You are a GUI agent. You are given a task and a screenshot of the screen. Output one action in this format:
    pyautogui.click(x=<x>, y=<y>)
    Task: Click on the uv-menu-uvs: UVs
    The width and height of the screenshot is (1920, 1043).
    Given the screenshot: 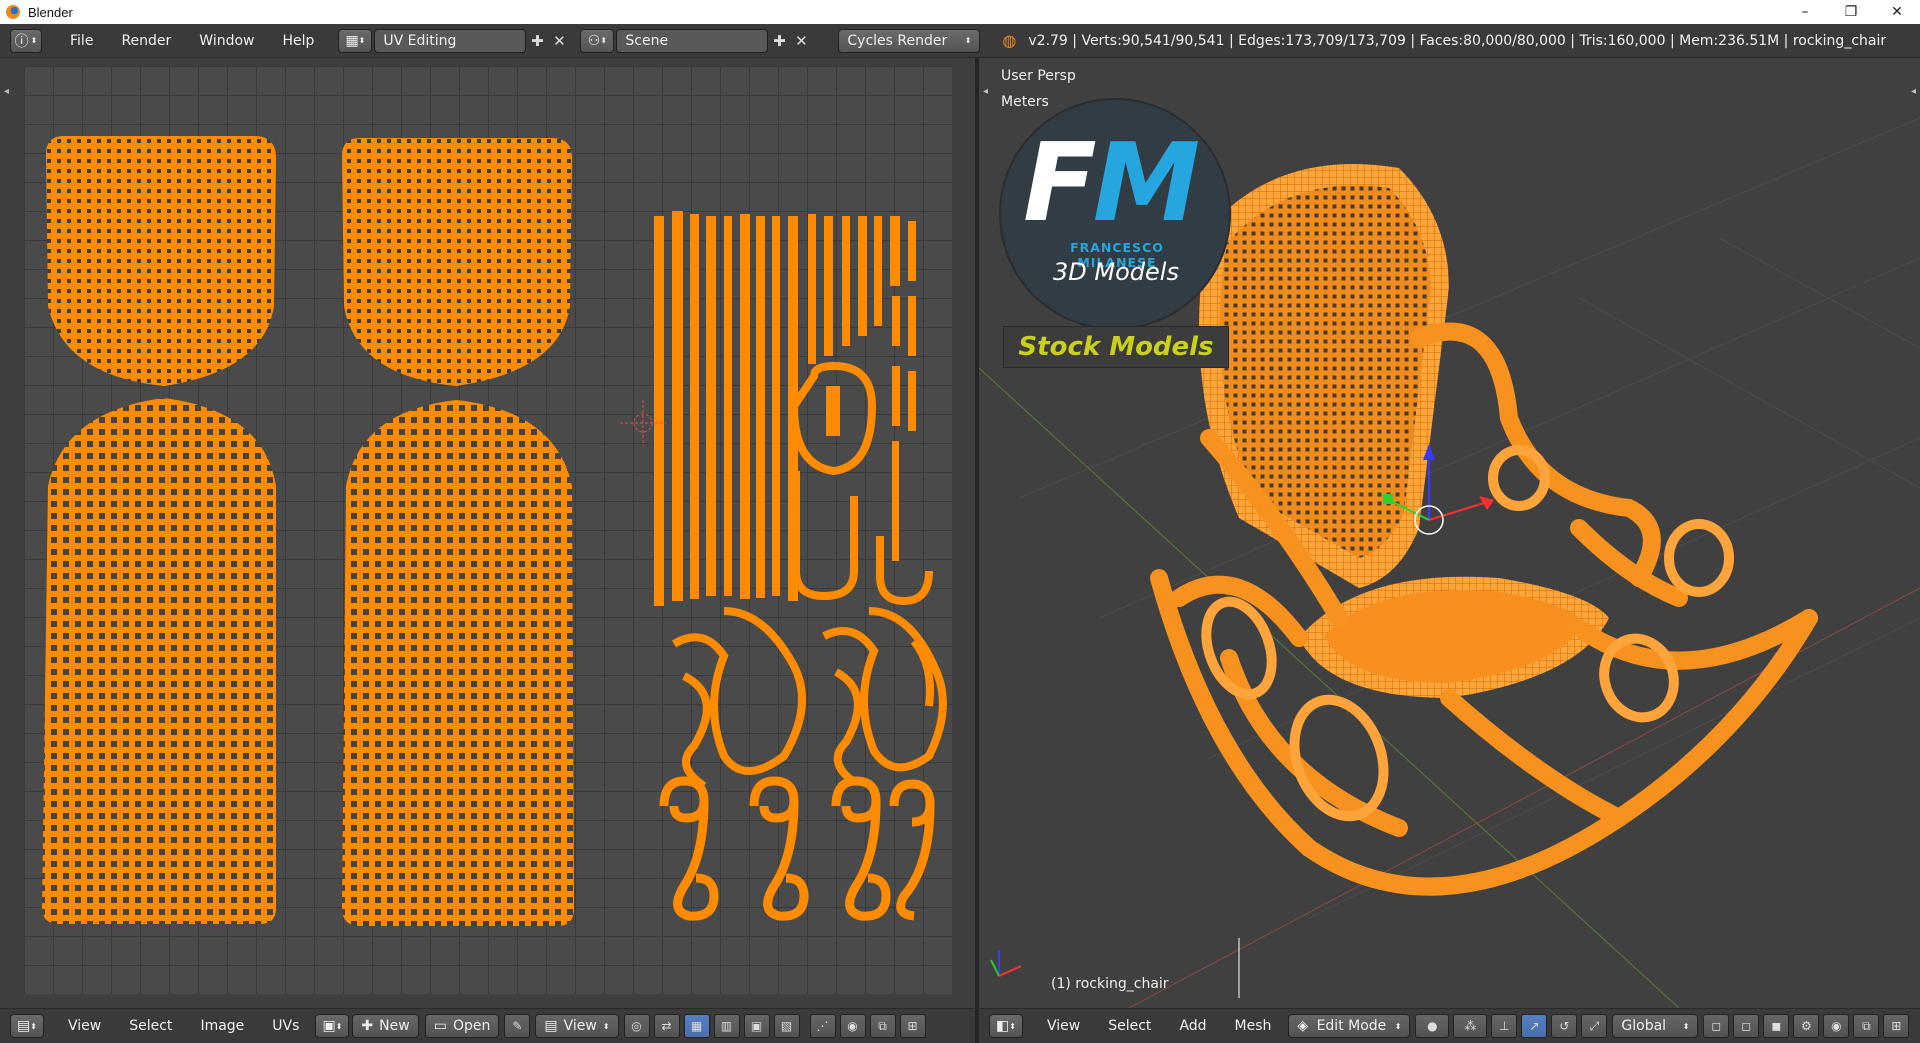 What is the action you would take?
    pyautogui.click(x=285, y=1026)
    